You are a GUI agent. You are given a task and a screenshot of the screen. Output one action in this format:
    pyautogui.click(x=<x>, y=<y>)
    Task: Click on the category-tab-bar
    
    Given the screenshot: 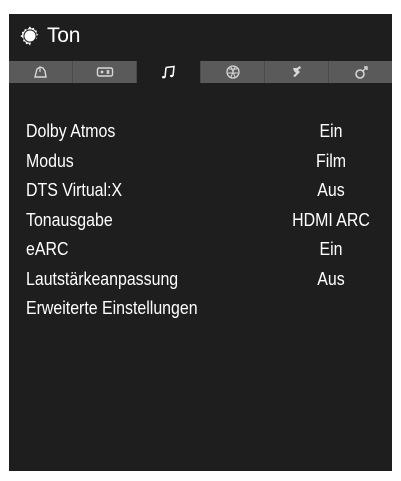 What is the action you would take?
    pyautogui.click(x=200, y=72)
    